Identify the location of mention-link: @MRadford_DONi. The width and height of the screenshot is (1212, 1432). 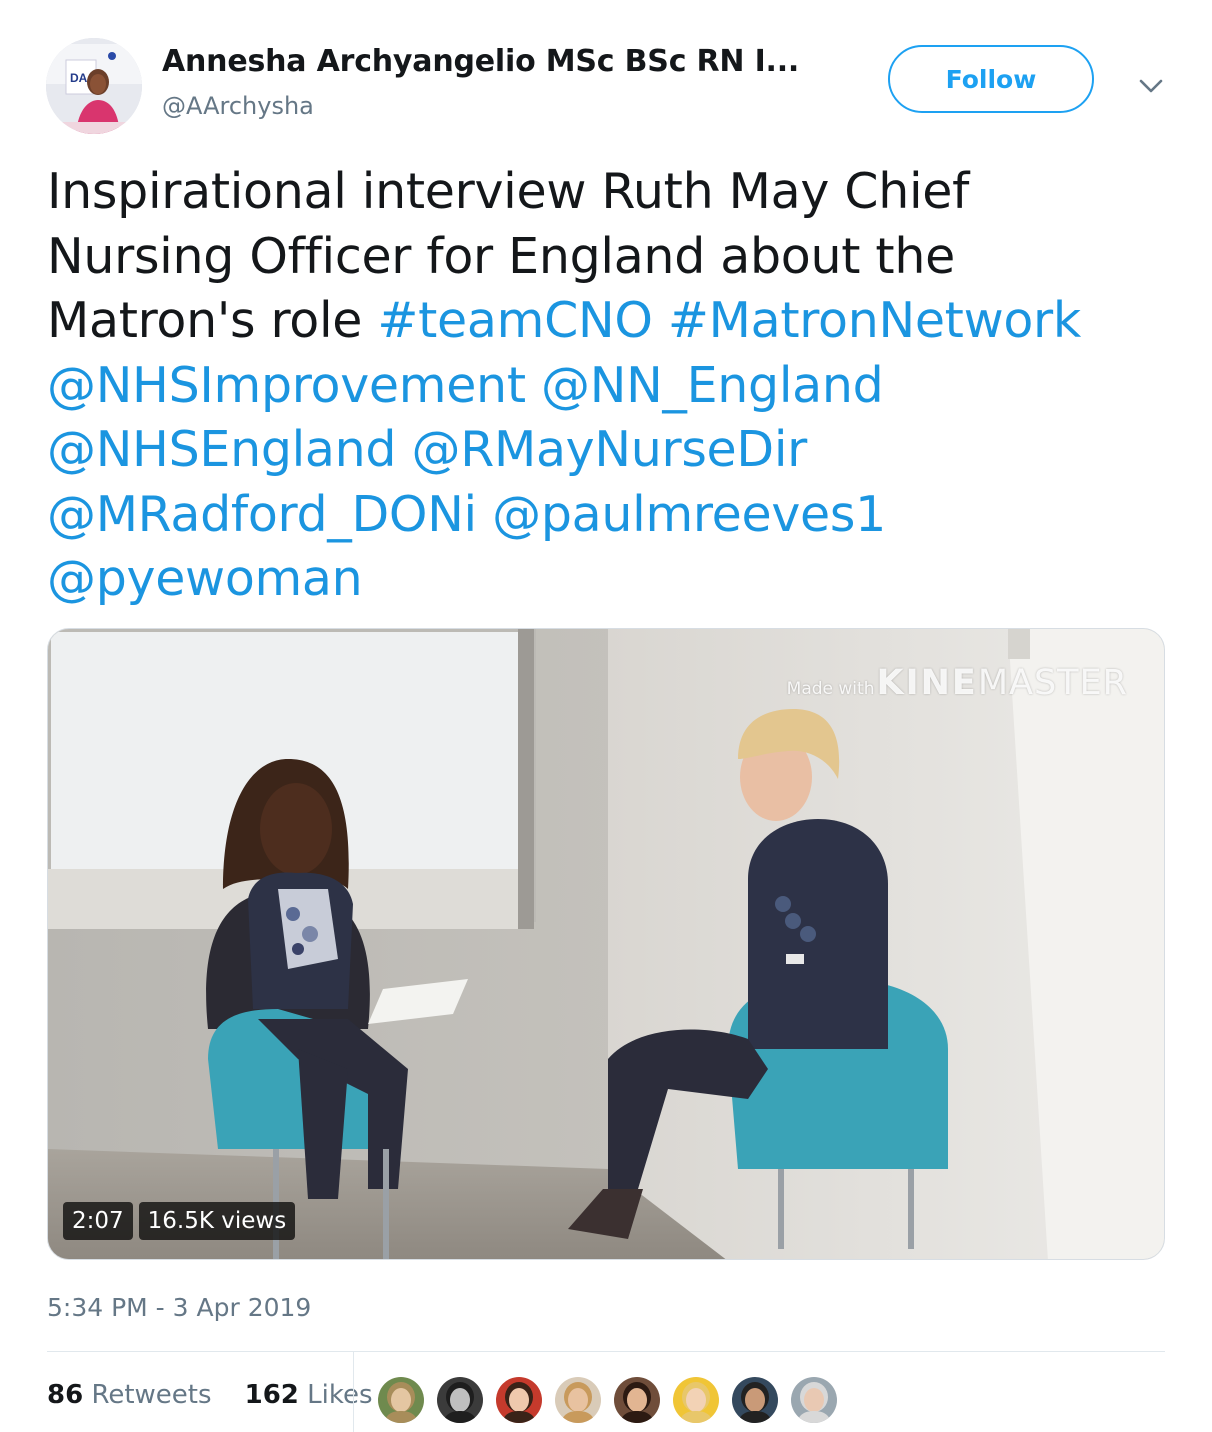
(262, 514).